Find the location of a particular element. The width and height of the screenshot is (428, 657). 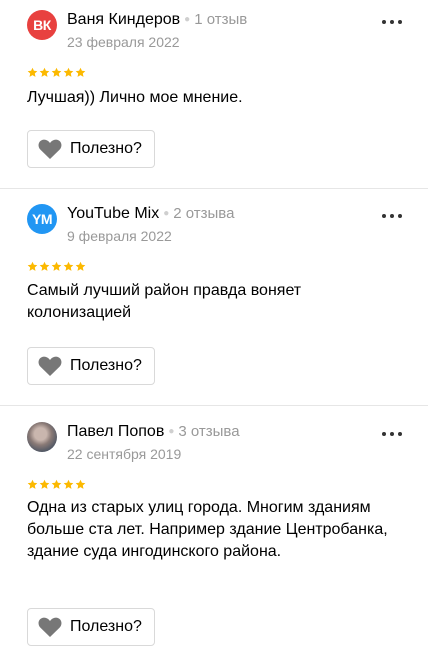

avatar is located at coordinates (42, 437).